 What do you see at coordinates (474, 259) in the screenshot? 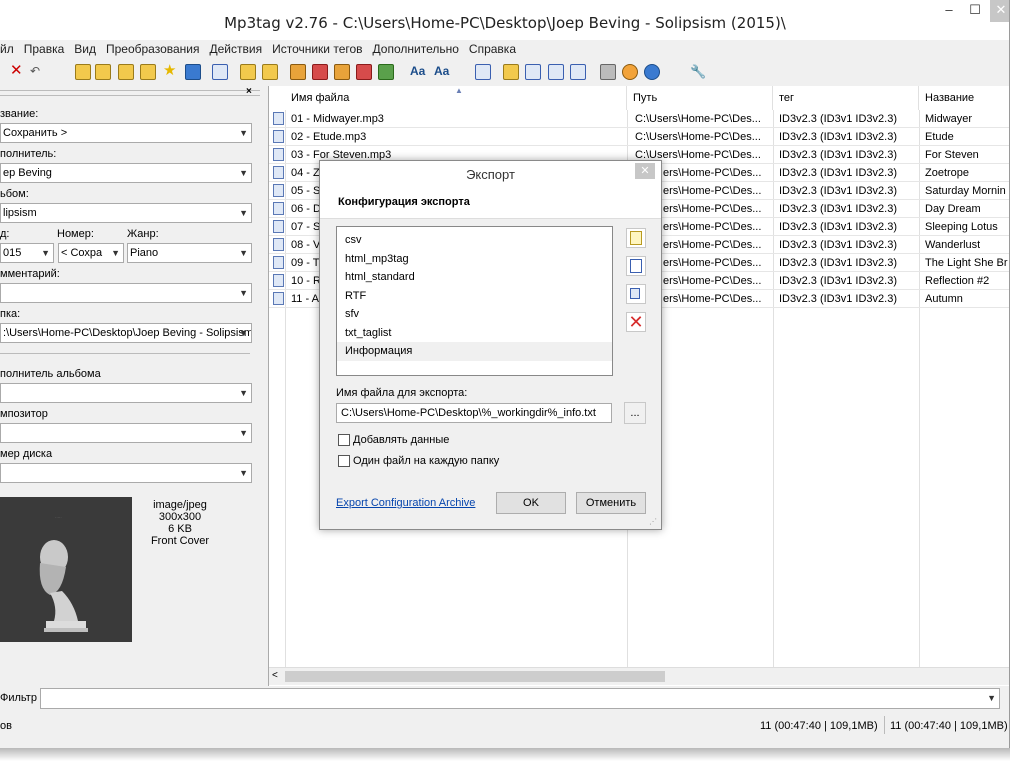
I see `list-item: html_mp3tag` at bounding box center [474, 259].